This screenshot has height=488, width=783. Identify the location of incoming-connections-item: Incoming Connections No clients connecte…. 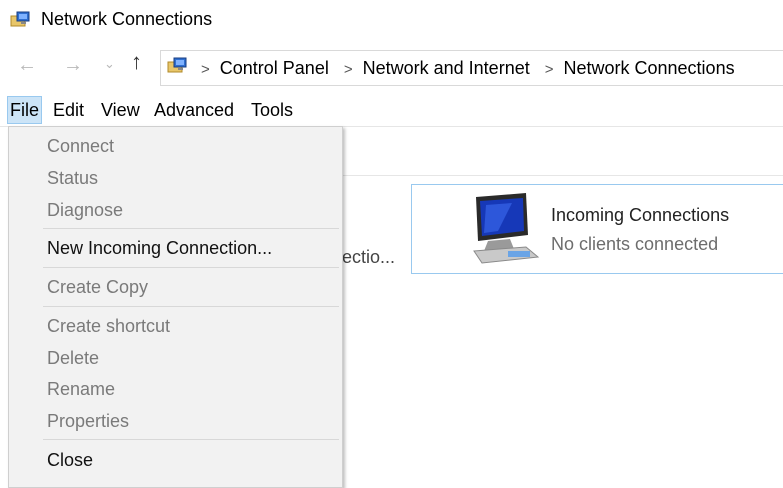
(597, 229).